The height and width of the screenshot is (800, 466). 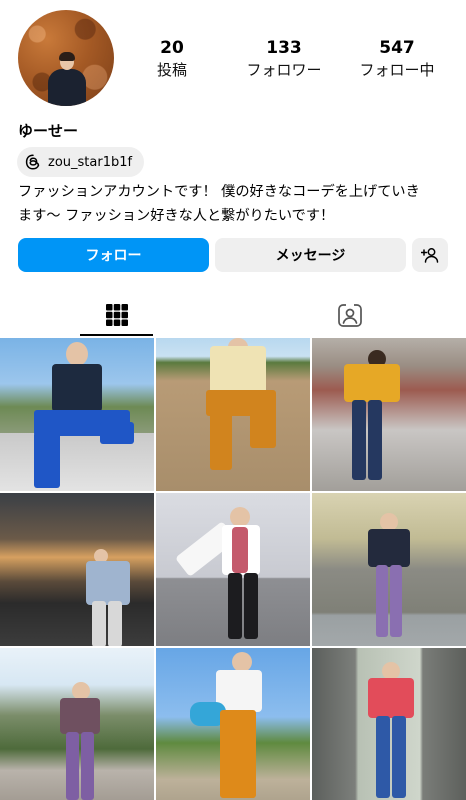 I want to click on message-button: メッセージ, so click(x=310, y=255).